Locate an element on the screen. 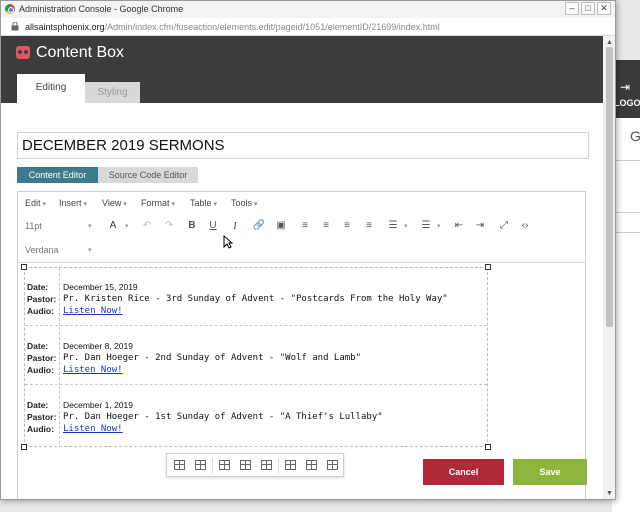 This screenshot has height=512, width=640. save-button: Save is located at coordinates (550, 472).